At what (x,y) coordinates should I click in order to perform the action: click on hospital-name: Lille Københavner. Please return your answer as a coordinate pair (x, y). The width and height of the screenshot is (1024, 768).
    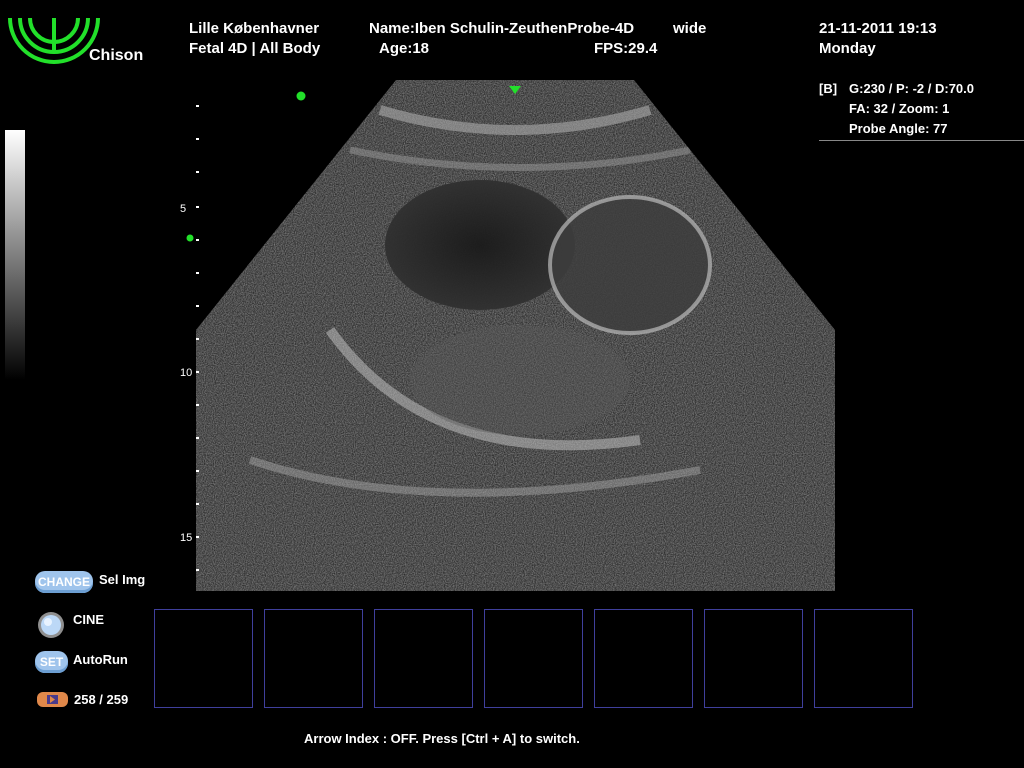
    Looking at the image, I should click on (254, 28).